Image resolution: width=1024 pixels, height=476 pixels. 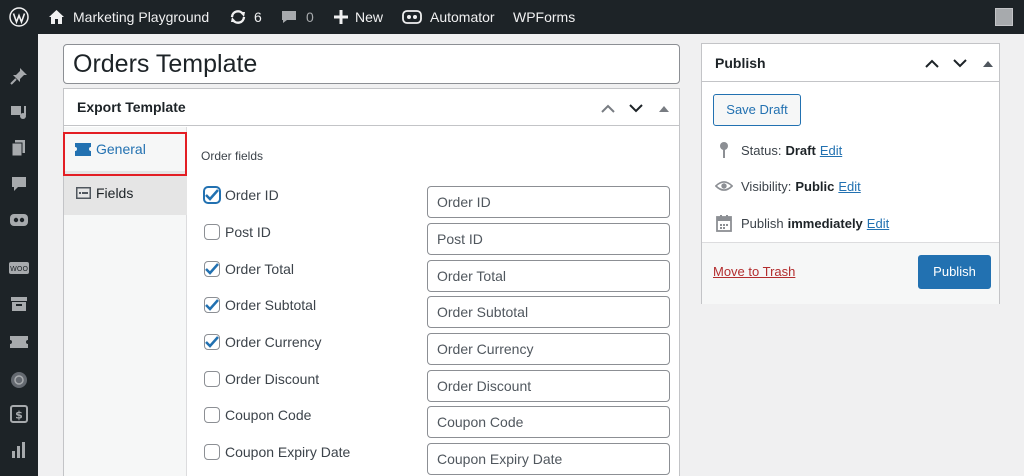 I want to click on circle-icon, so click(x=19, y=380).